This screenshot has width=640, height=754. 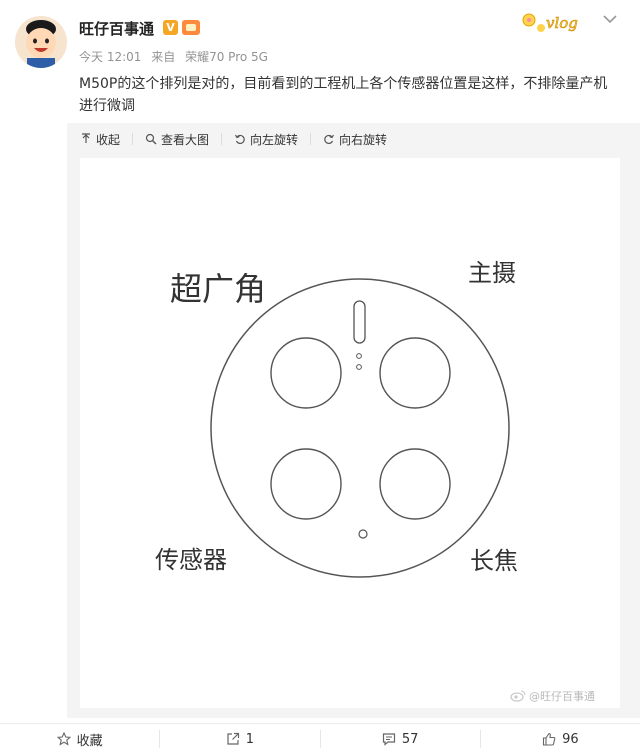 I want to click on verified-icon: V, so click(x=170, y=27).